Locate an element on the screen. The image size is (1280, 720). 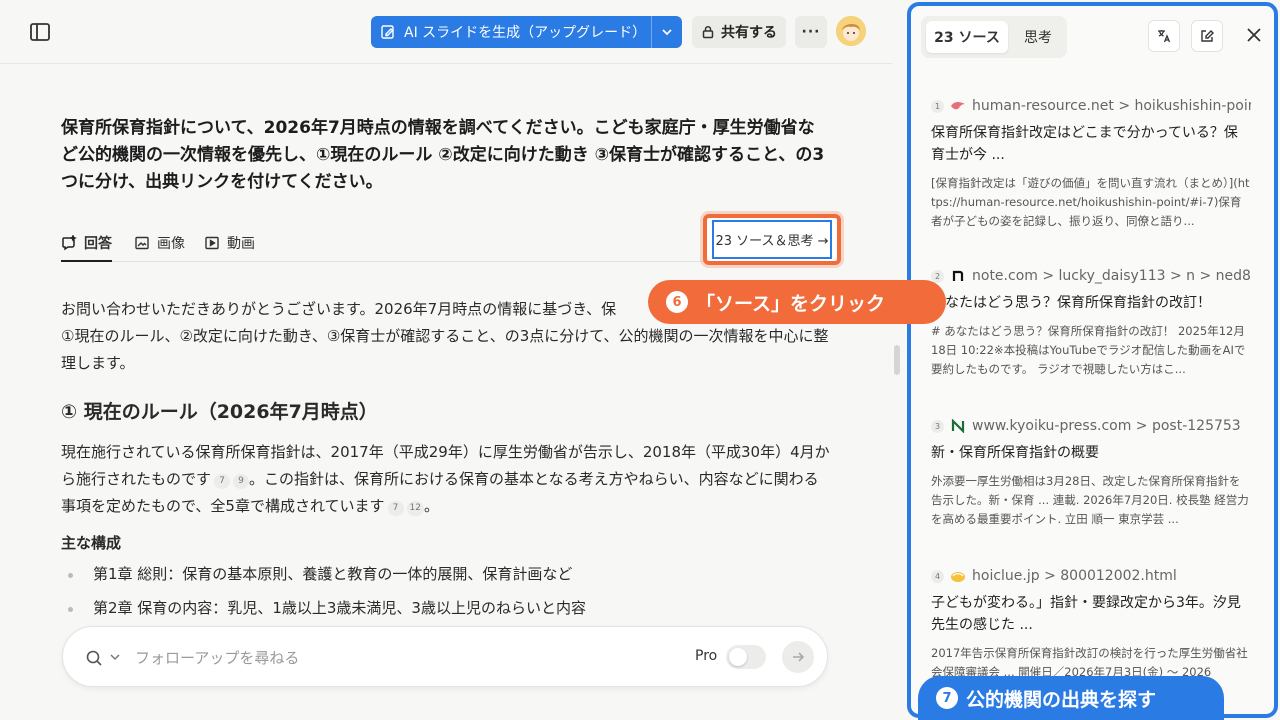
source-domain: hoiclue.jp > 800012002.html is located at coordinates (1074, 576).